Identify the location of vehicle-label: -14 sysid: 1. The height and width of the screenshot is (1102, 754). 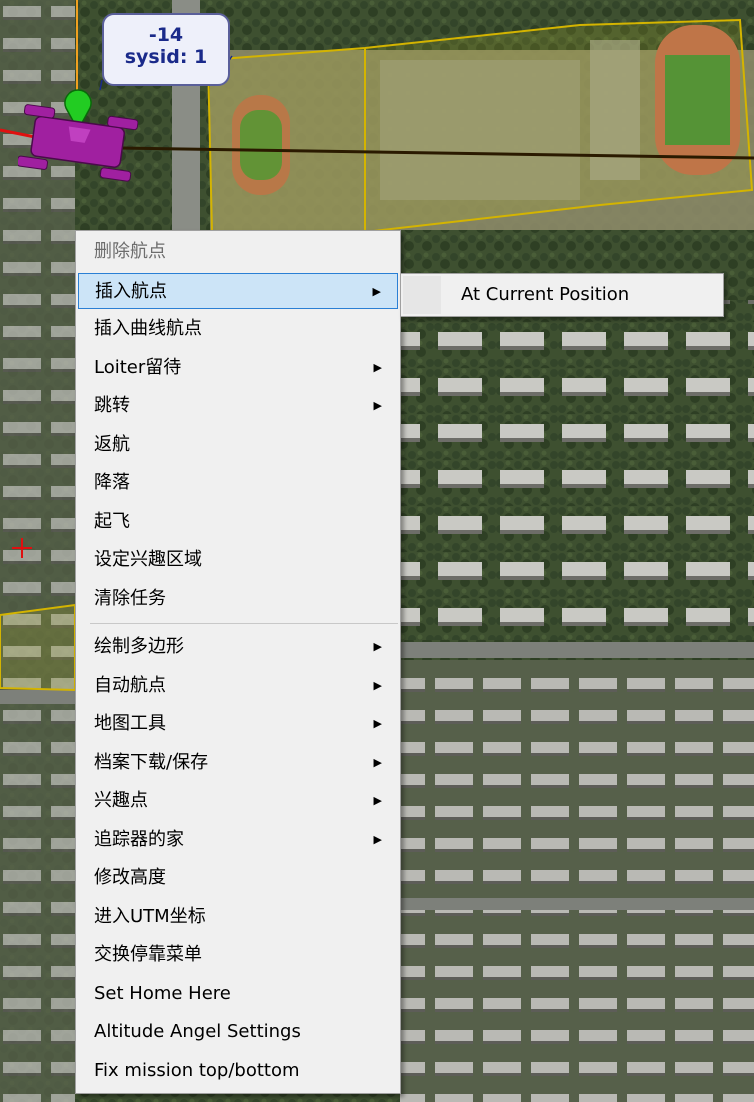
(166, 49).